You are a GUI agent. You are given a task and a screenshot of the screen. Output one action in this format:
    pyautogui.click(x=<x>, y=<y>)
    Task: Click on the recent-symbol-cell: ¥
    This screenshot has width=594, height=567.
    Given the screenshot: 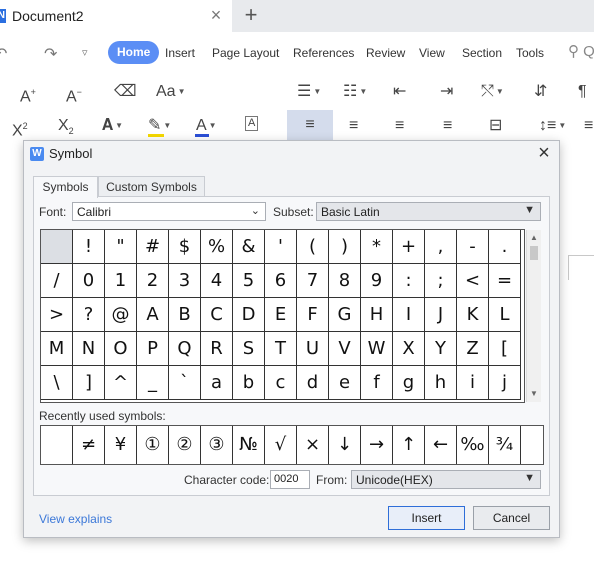 What is the action you would take?
    pyautogui.click(x=121, y=445)
    